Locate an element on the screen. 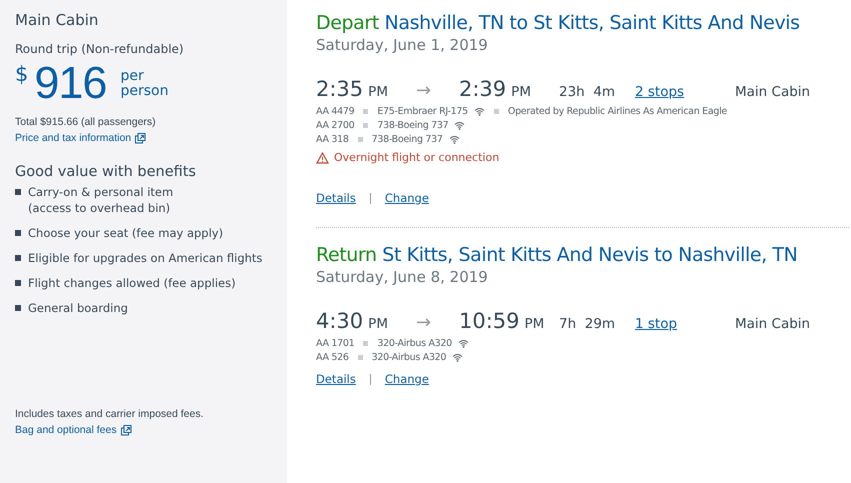  bag-fees-link: Bag and optional fees is located at coordinates (73, 430).